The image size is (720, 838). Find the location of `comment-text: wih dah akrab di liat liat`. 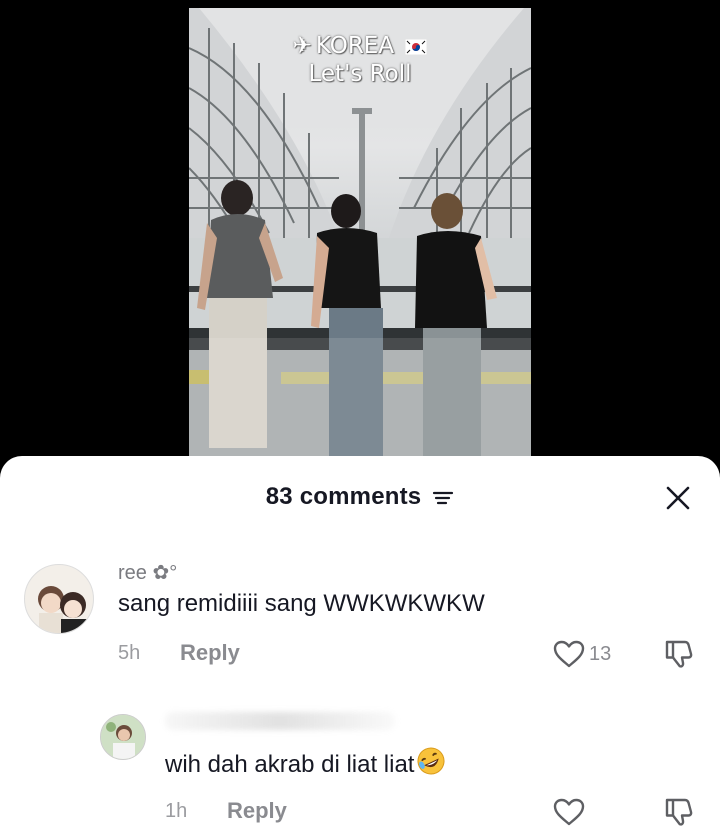

comment-text: wih dah akrab di liat liat is located at coordinates (305, 762).